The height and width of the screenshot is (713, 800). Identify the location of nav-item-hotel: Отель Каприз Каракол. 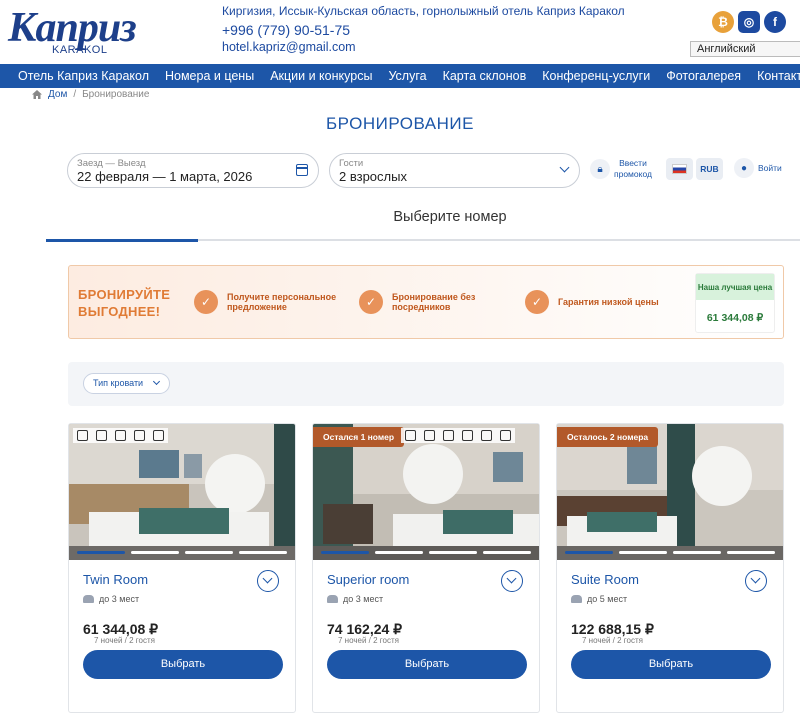
(78, 76).